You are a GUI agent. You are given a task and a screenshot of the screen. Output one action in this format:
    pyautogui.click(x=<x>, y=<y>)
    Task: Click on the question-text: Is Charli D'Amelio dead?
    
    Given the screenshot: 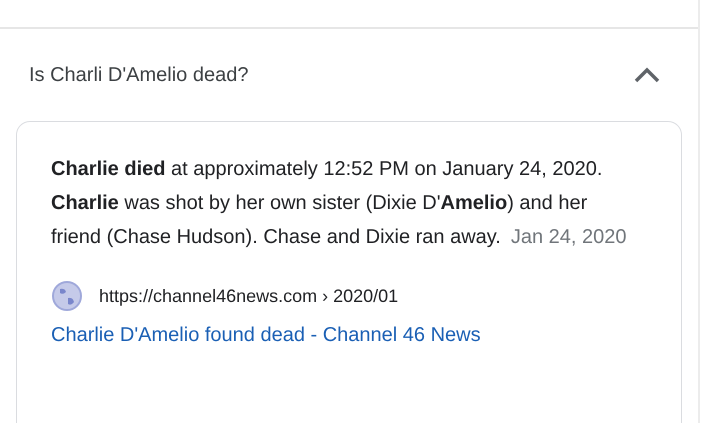 What is the action you would take?
    pyautogui.click(x=138, y=75)
    